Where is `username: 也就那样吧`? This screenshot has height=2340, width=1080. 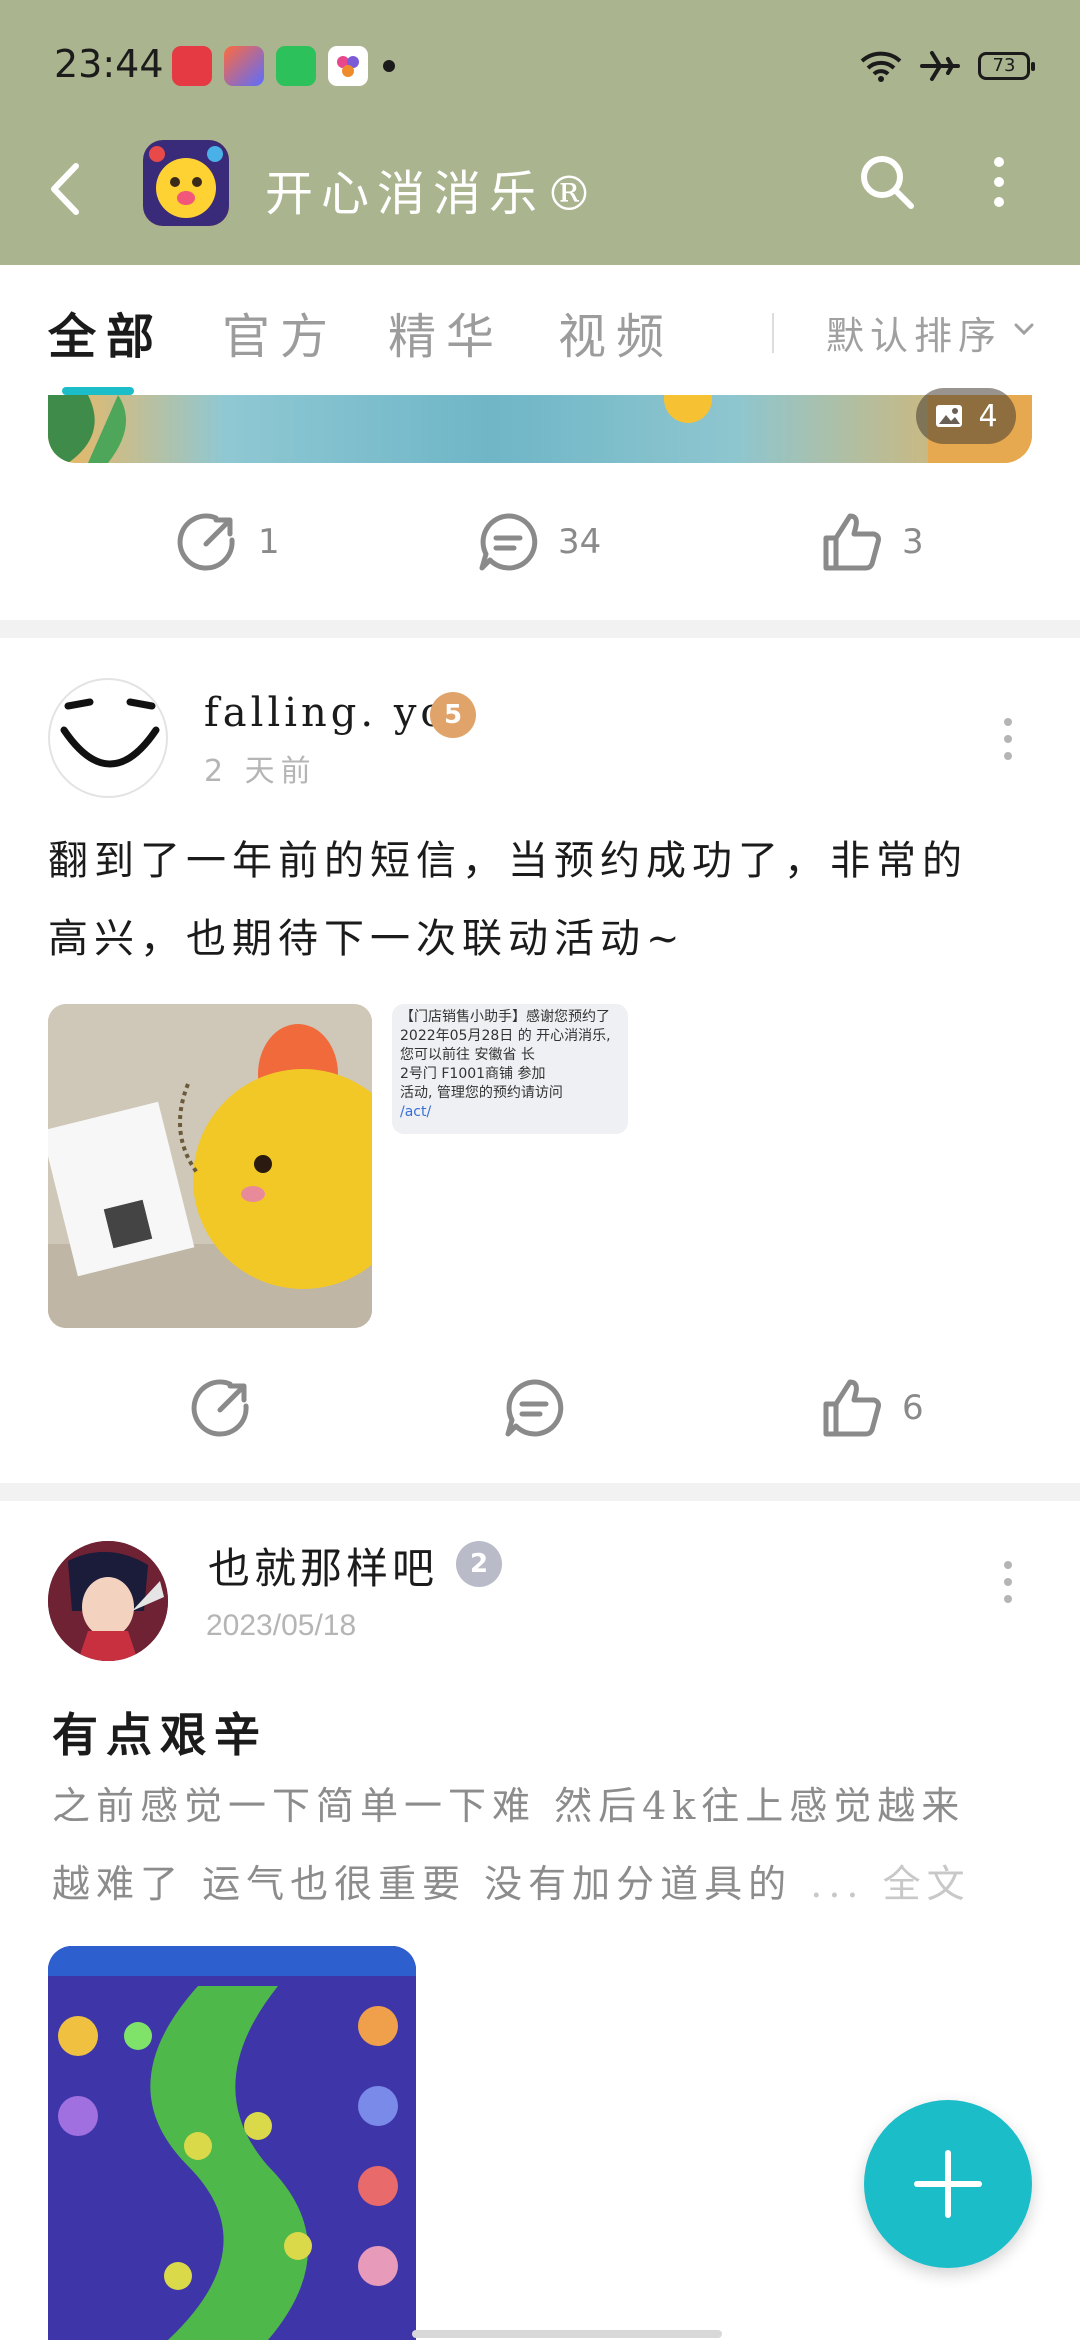 username: 也就那样吧 is located at coordinates (323, 1565).